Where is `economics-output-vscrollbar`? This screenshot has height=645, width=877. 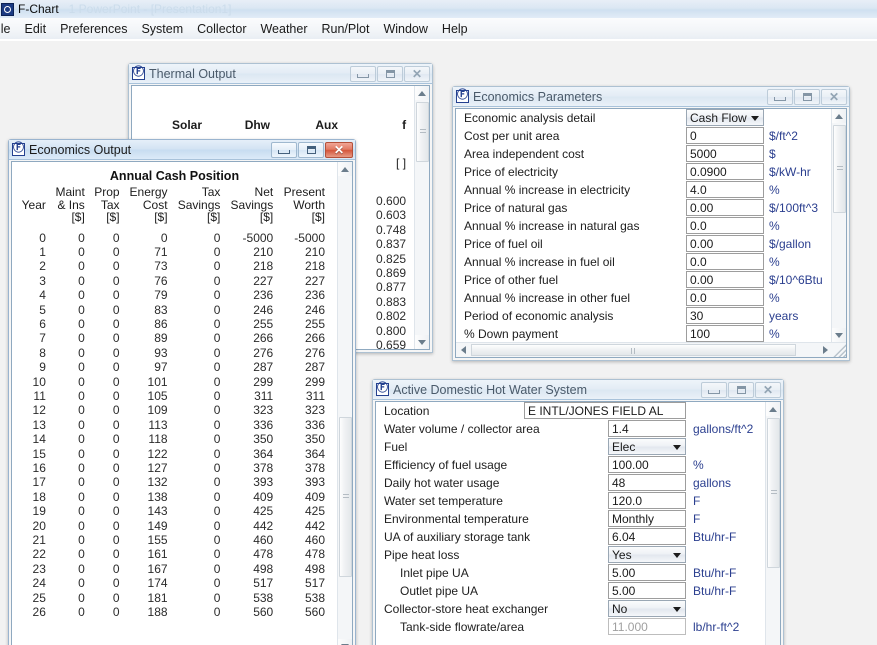
economics-output-vscrollbar is located at coordinates (344, 403).